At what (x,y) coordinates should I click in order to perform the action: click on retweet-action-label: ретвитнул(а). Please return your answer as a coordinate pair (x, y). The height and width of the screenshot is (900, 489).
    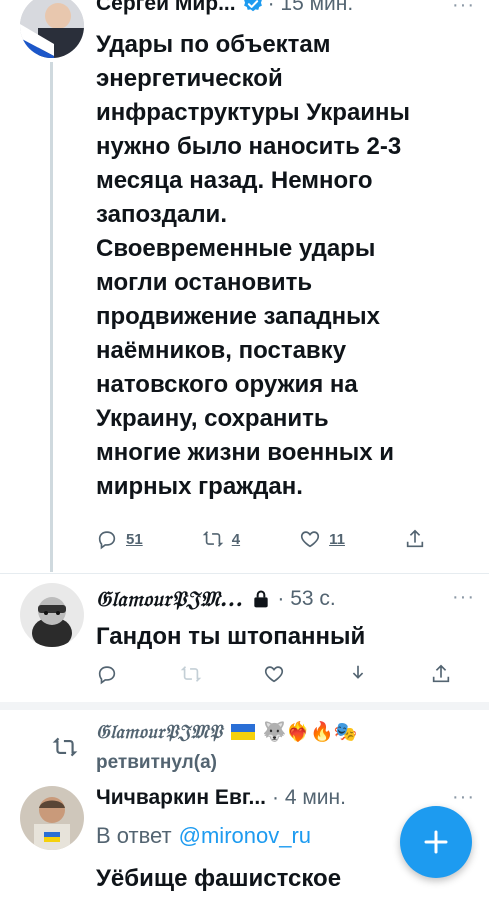
    Looking at the image, I should click on (156, 762).